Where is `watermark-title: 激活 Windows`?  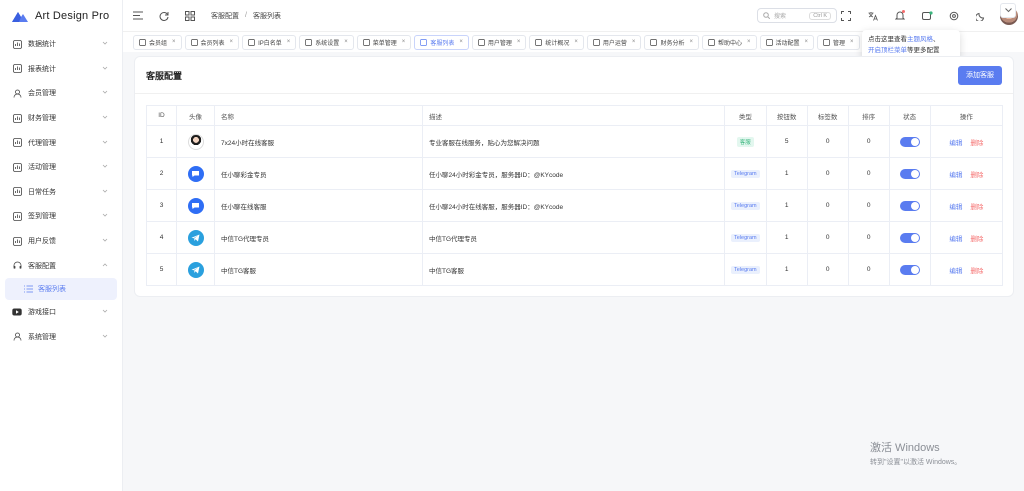 watermark-title: 激活 Windows is located at coordinates (905, 448).